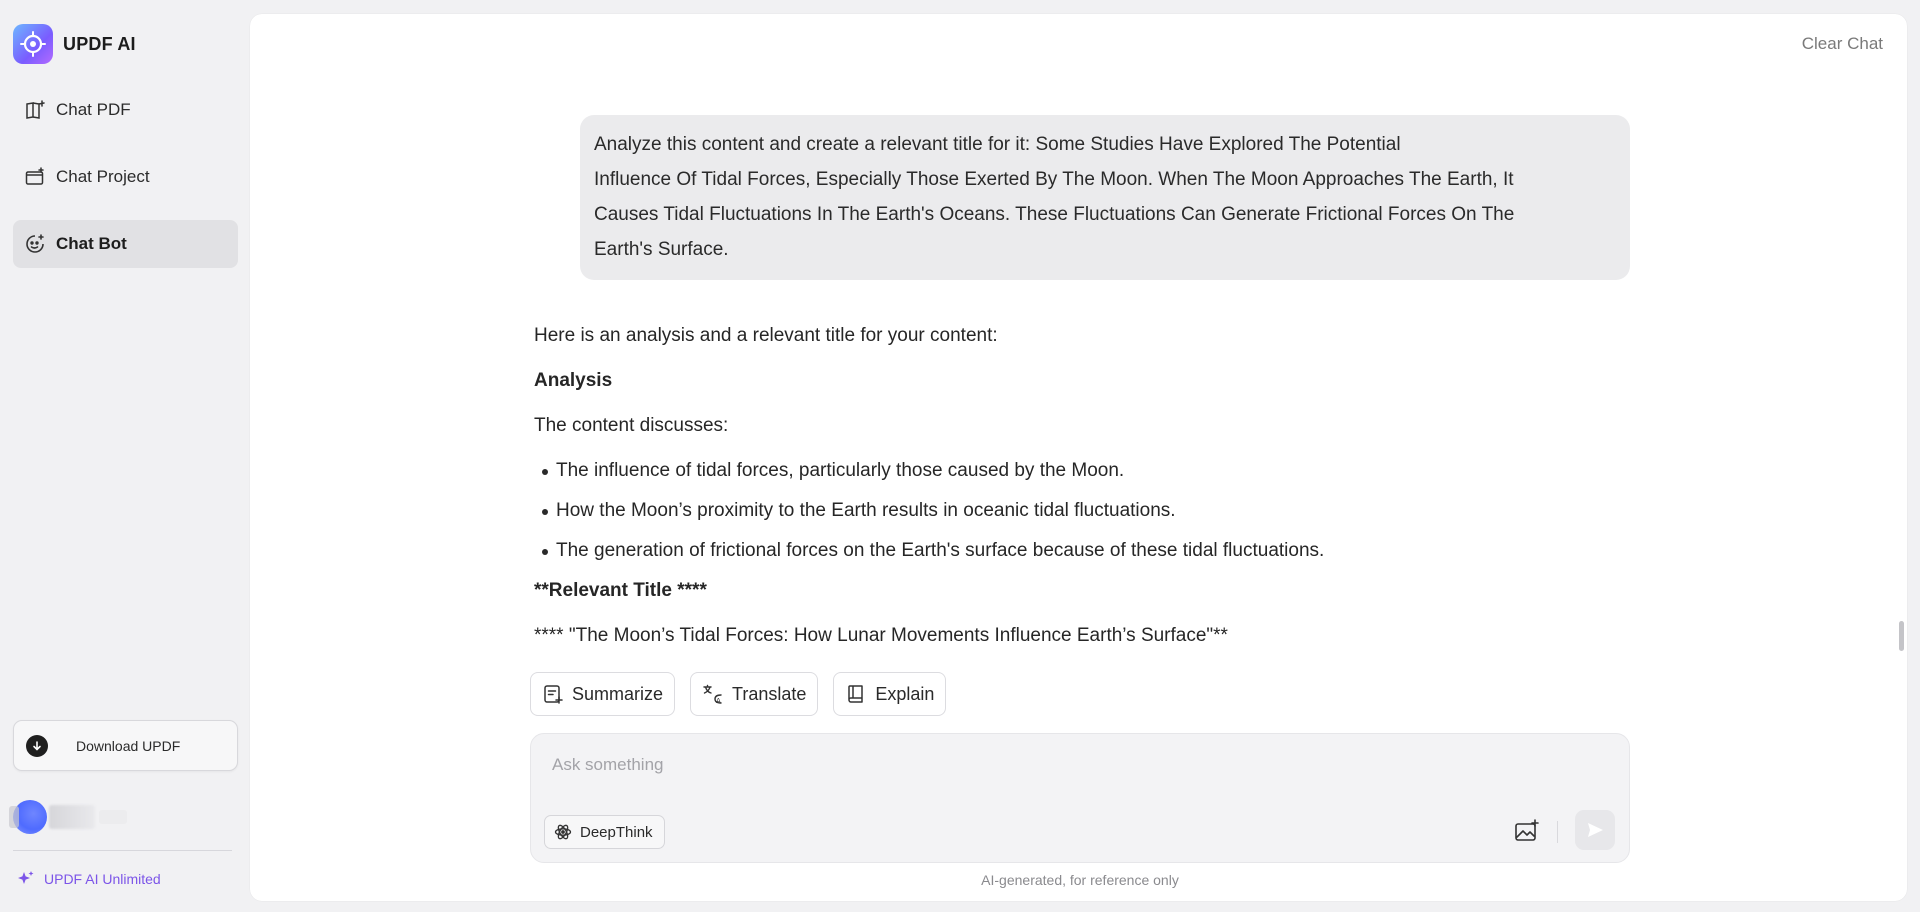 The image size is (1920, 912). I want to click on download-icon, so click(37, 745).